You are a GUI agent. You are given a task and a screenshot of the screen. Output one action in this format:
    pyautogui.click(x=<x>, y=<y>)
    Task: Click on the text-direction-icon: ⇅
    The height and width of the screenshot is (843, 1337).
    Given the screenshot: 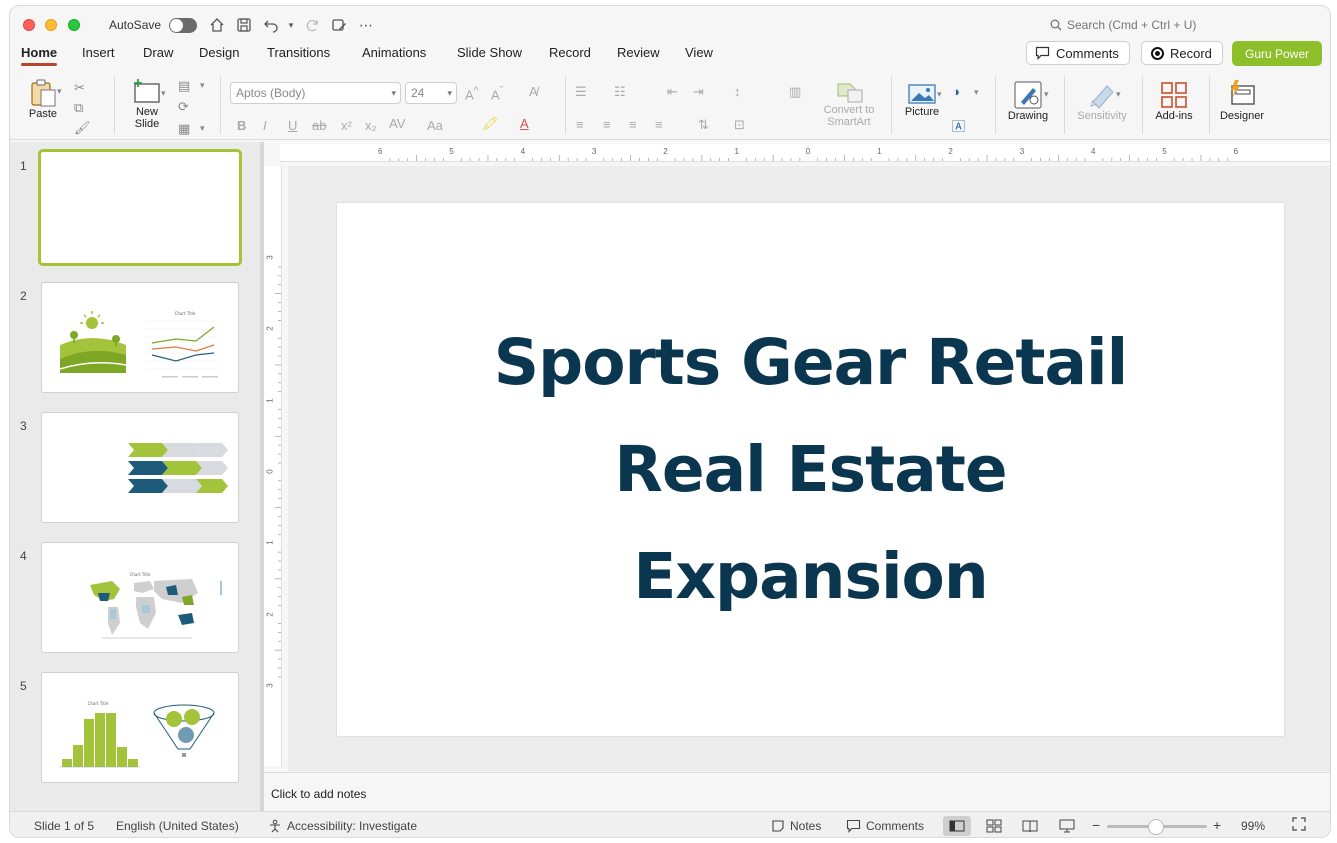 What is the action you would take?
    pyautogui.click(x=703, y=125)
    